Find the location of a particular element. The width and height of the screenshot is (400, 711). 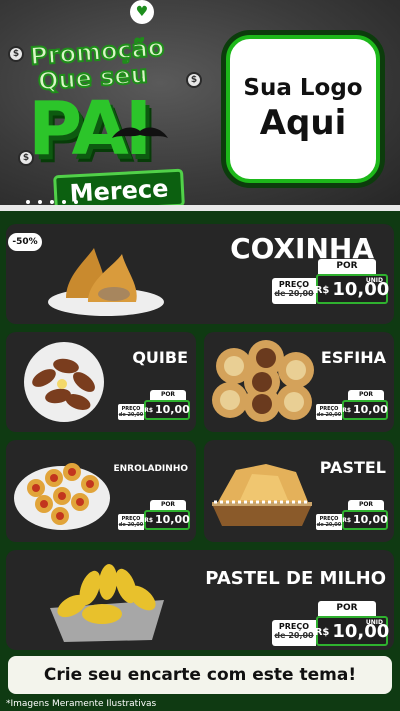

product-card-pastel: PASTEL POR PREÇO de 20,00 R$ 10,00 is located at coordinates (299, 491).